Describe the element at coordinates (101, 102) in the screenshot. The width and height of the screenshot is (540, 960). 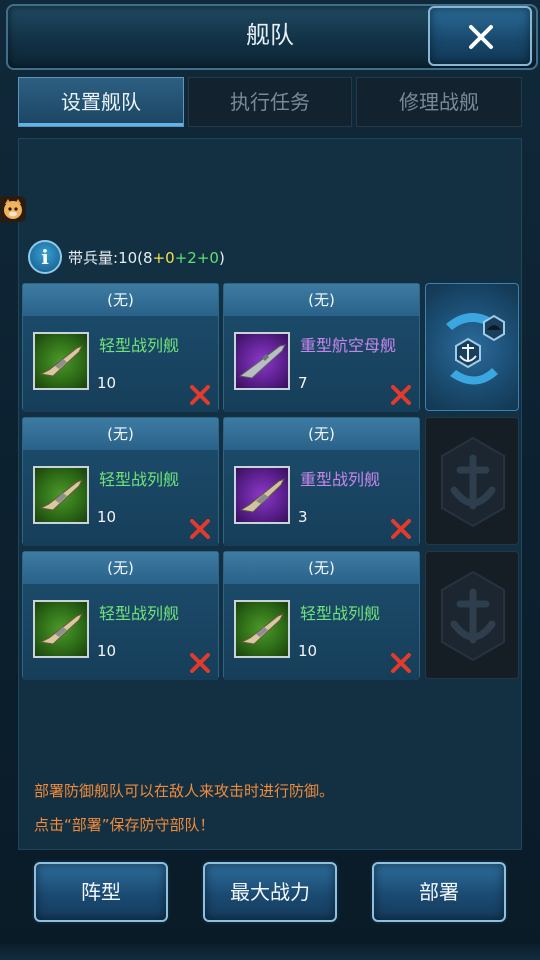
I see `tab-setup-fleet: 设置舰队` at that location.